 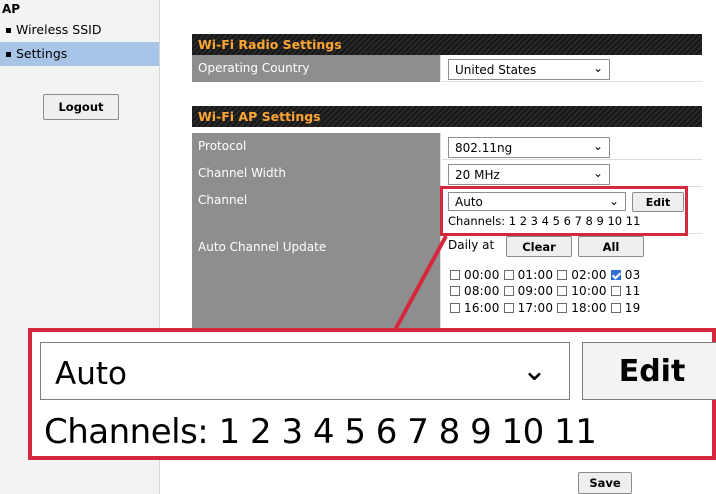 What do you see at coordinates (316, 68) in the screenshot?
I see `operating-country-label: Operating Country` at bounding box center [316, 68].